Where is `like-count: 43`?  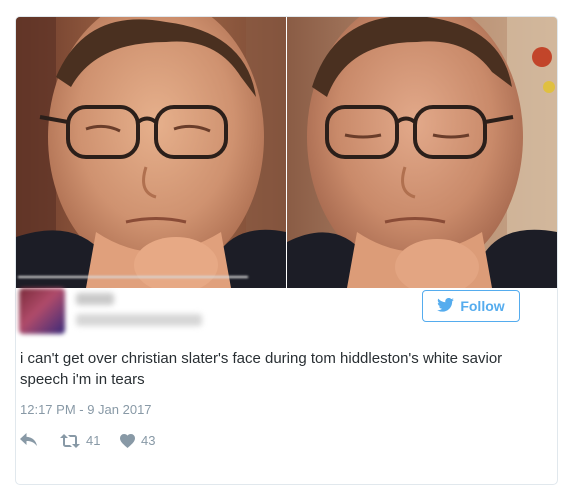
like-count: 43 is located at coordinates (148, 440).